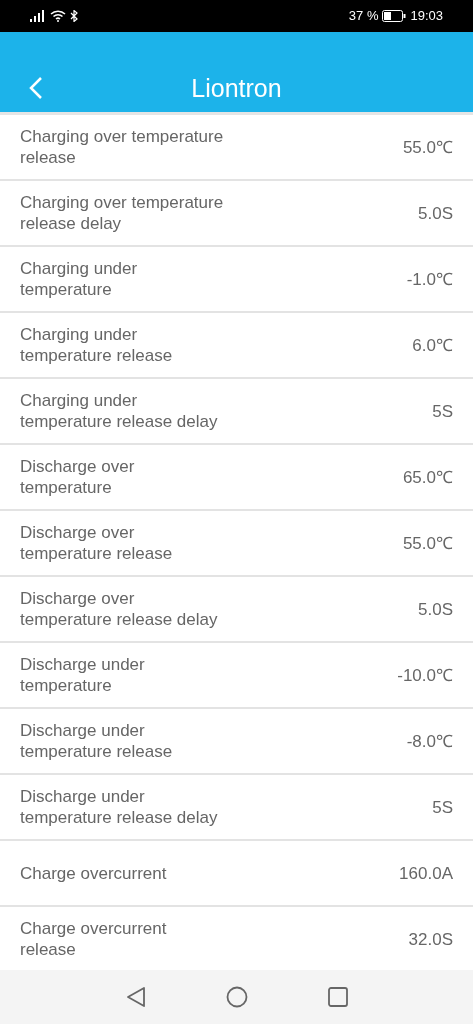 The width and height of the screenshot is (473, 1024). Describe the element at coordinates (97, 345) in the screenshot. I see `setting-label: Charging under temperature release` at that location.